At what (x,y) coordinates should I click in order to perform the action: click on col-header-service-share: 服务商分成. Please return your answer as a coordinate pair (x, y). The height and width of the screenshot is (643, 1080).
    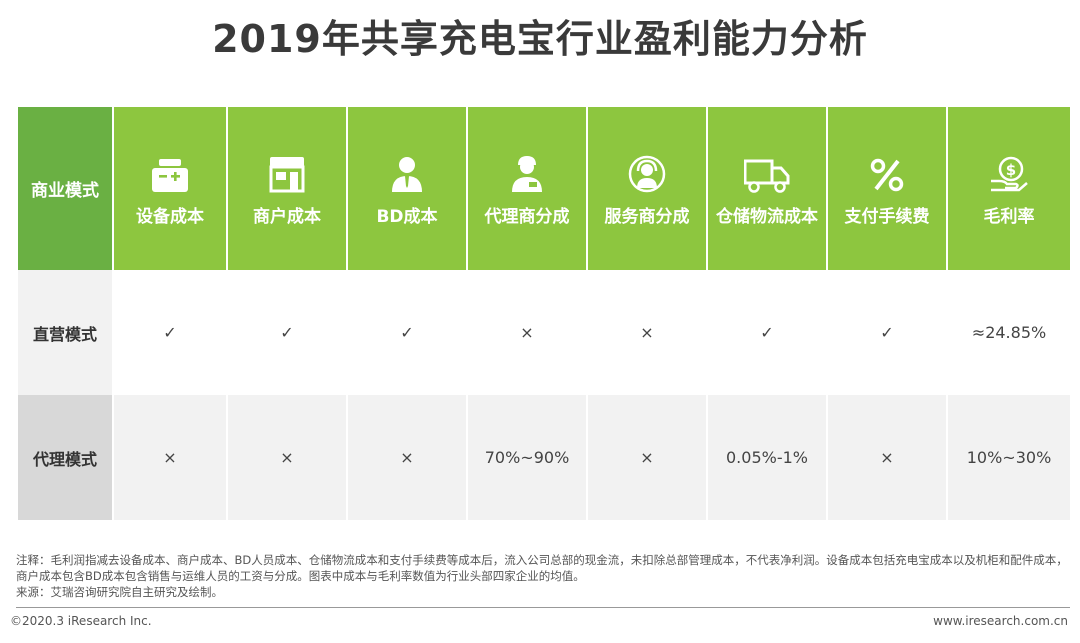
    Looking at the image, I should click on (647, 188).